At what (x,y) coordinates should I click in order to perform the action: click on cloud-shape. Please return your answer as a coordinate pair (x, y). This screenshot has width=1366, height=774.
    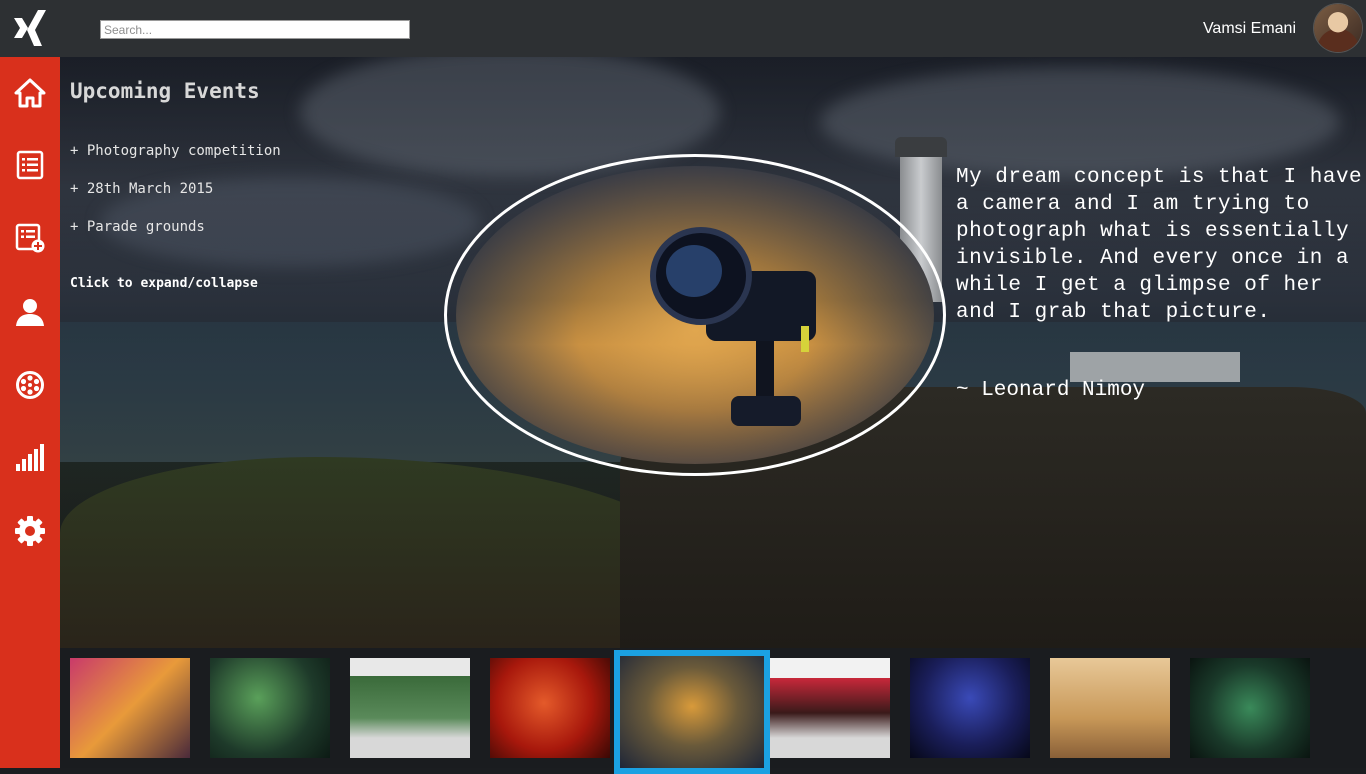
    Looking at the image, I should click on (1080, 122).